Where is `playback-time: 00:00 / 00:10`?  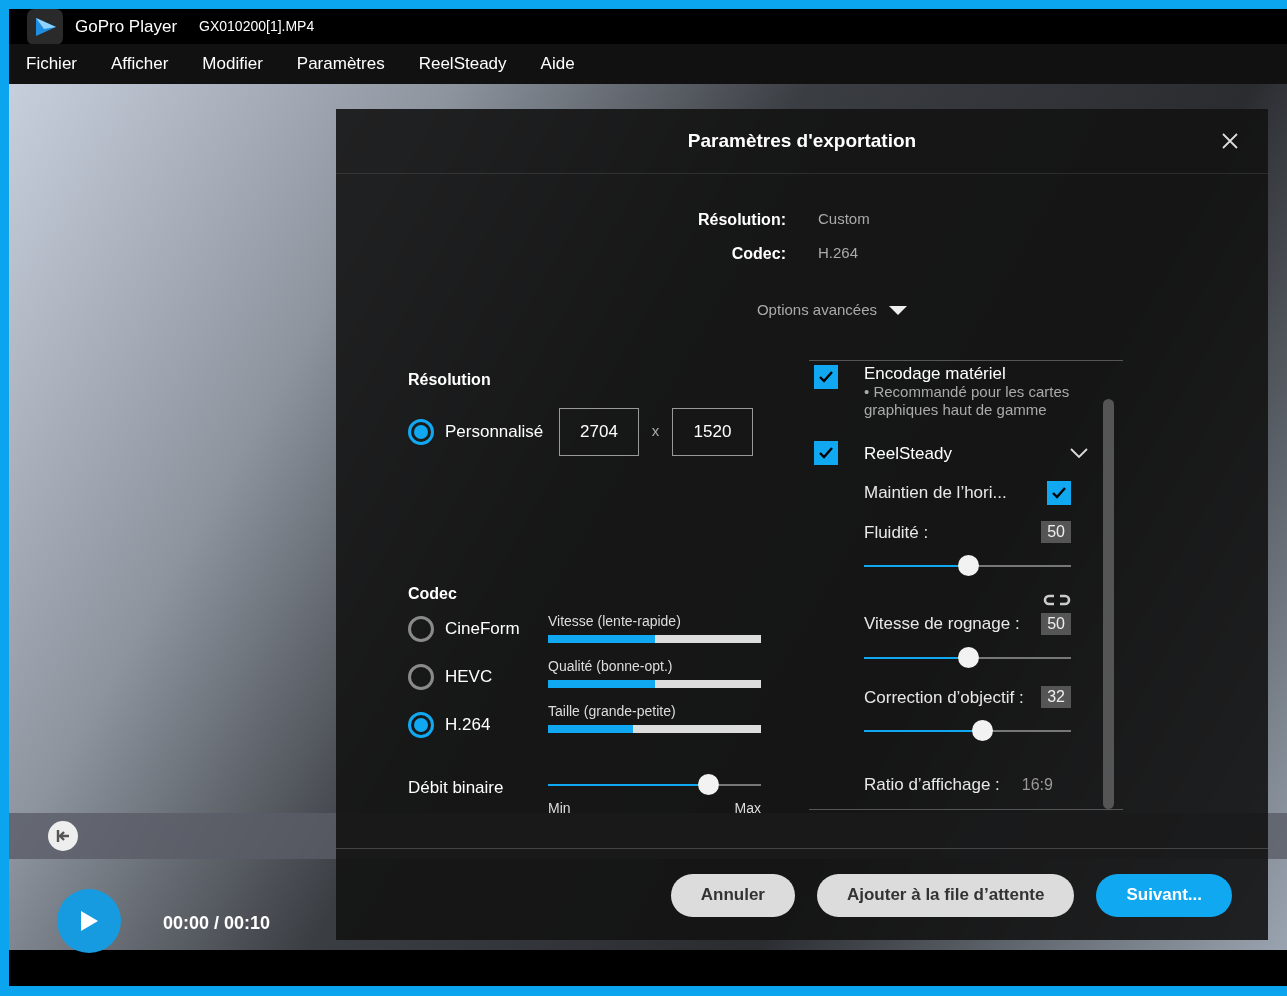
playback-time: 00:00 / 00:10 is located at coordinates (217, 923).